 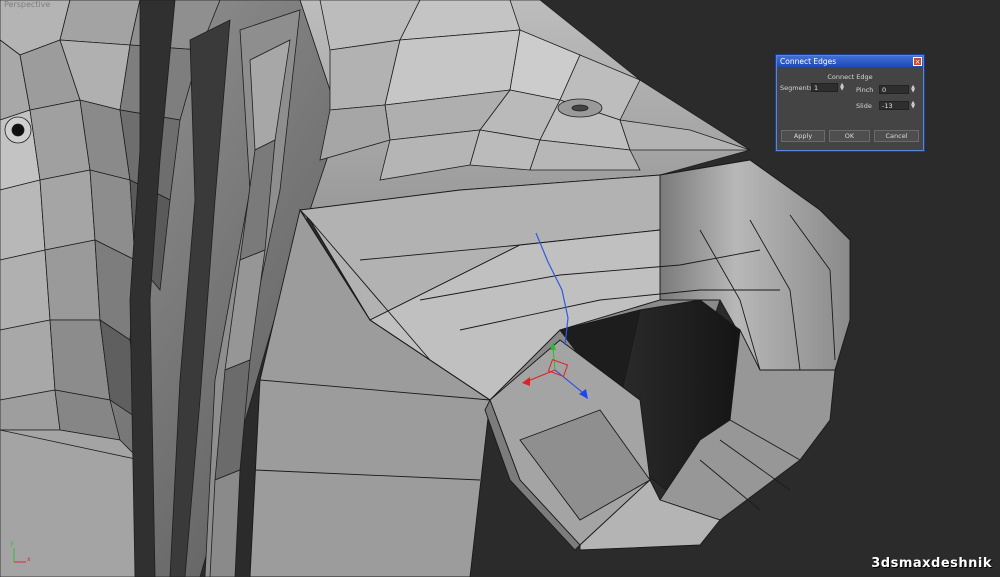 What do you see at coordinates (590, 395) in the screenshot?
I see `gizmo-z-label: z` at bounding box center [590, 395].